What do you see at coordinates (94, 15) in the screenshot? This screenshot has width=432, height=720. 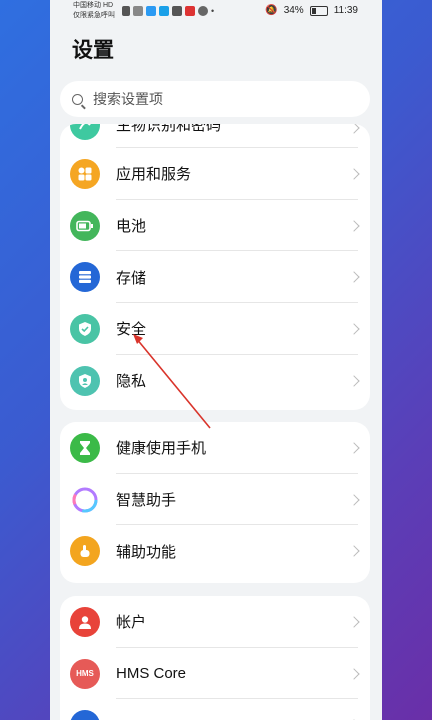 I see `carrier-status: 仅限紧急呼叫` at bounding box center [94, 15].